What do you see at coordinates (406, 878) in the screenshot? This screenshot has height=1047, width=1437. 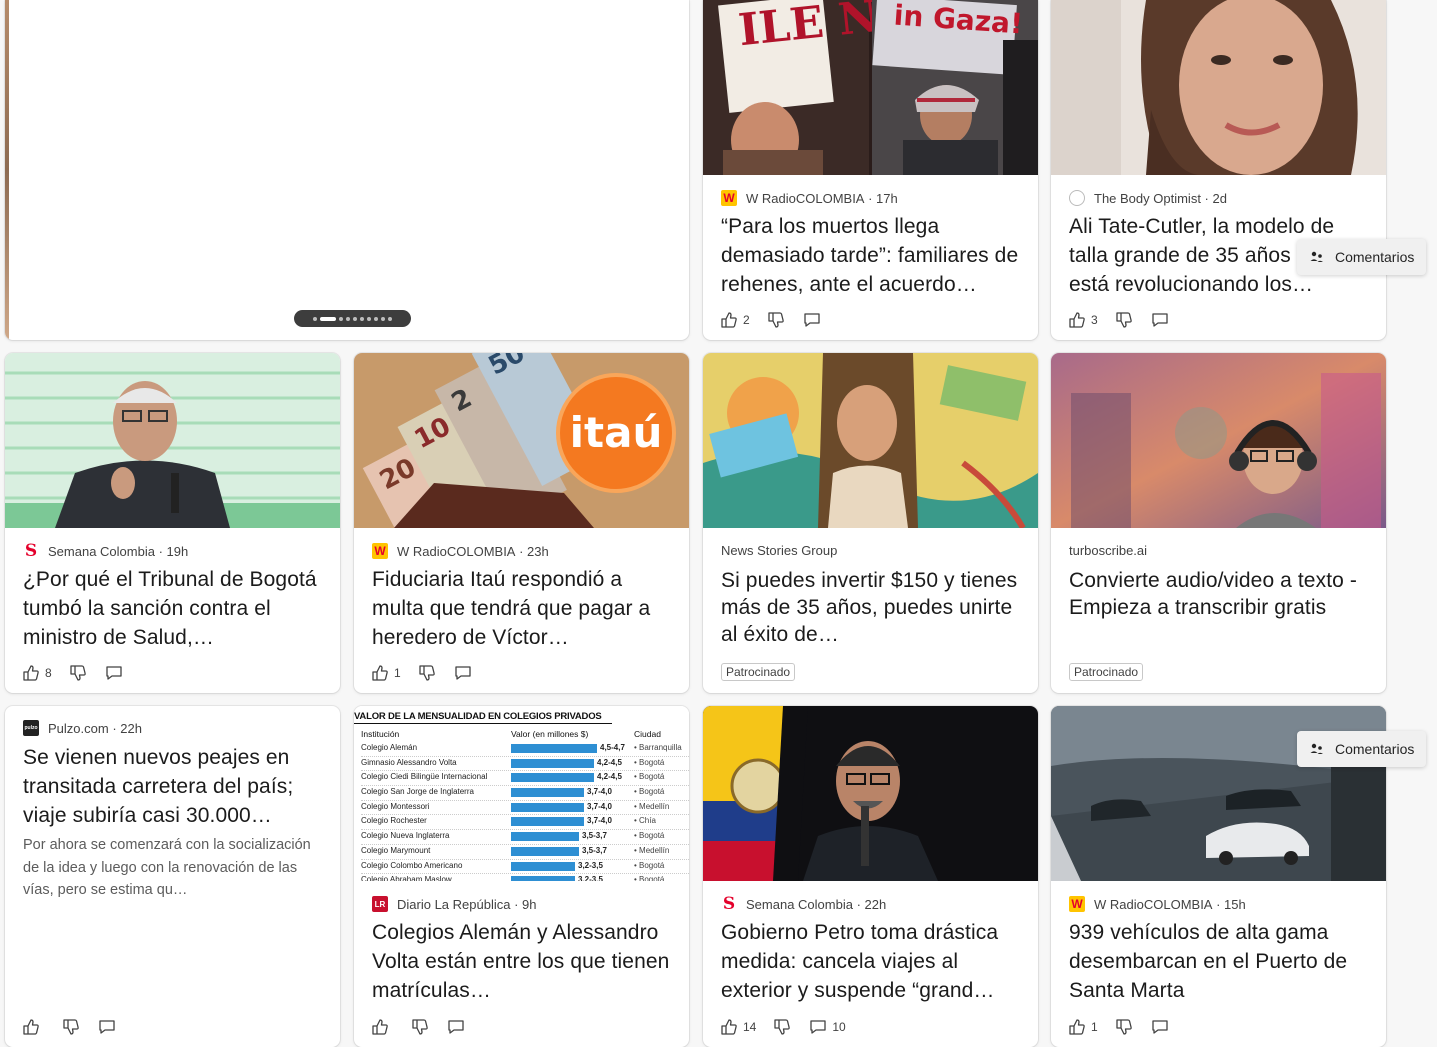 I see `table-cell-school: Colegio Abraham Maslow` at bounding box center [406, 878].